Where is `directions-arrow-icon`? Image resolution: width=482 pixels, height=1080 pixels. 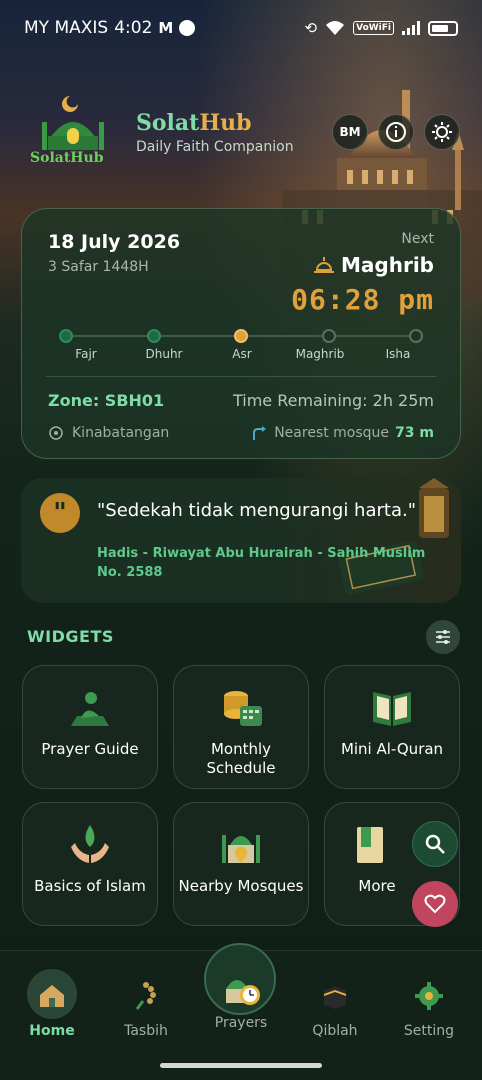 directions-arrow-icon is located at coordinates (260, 433).